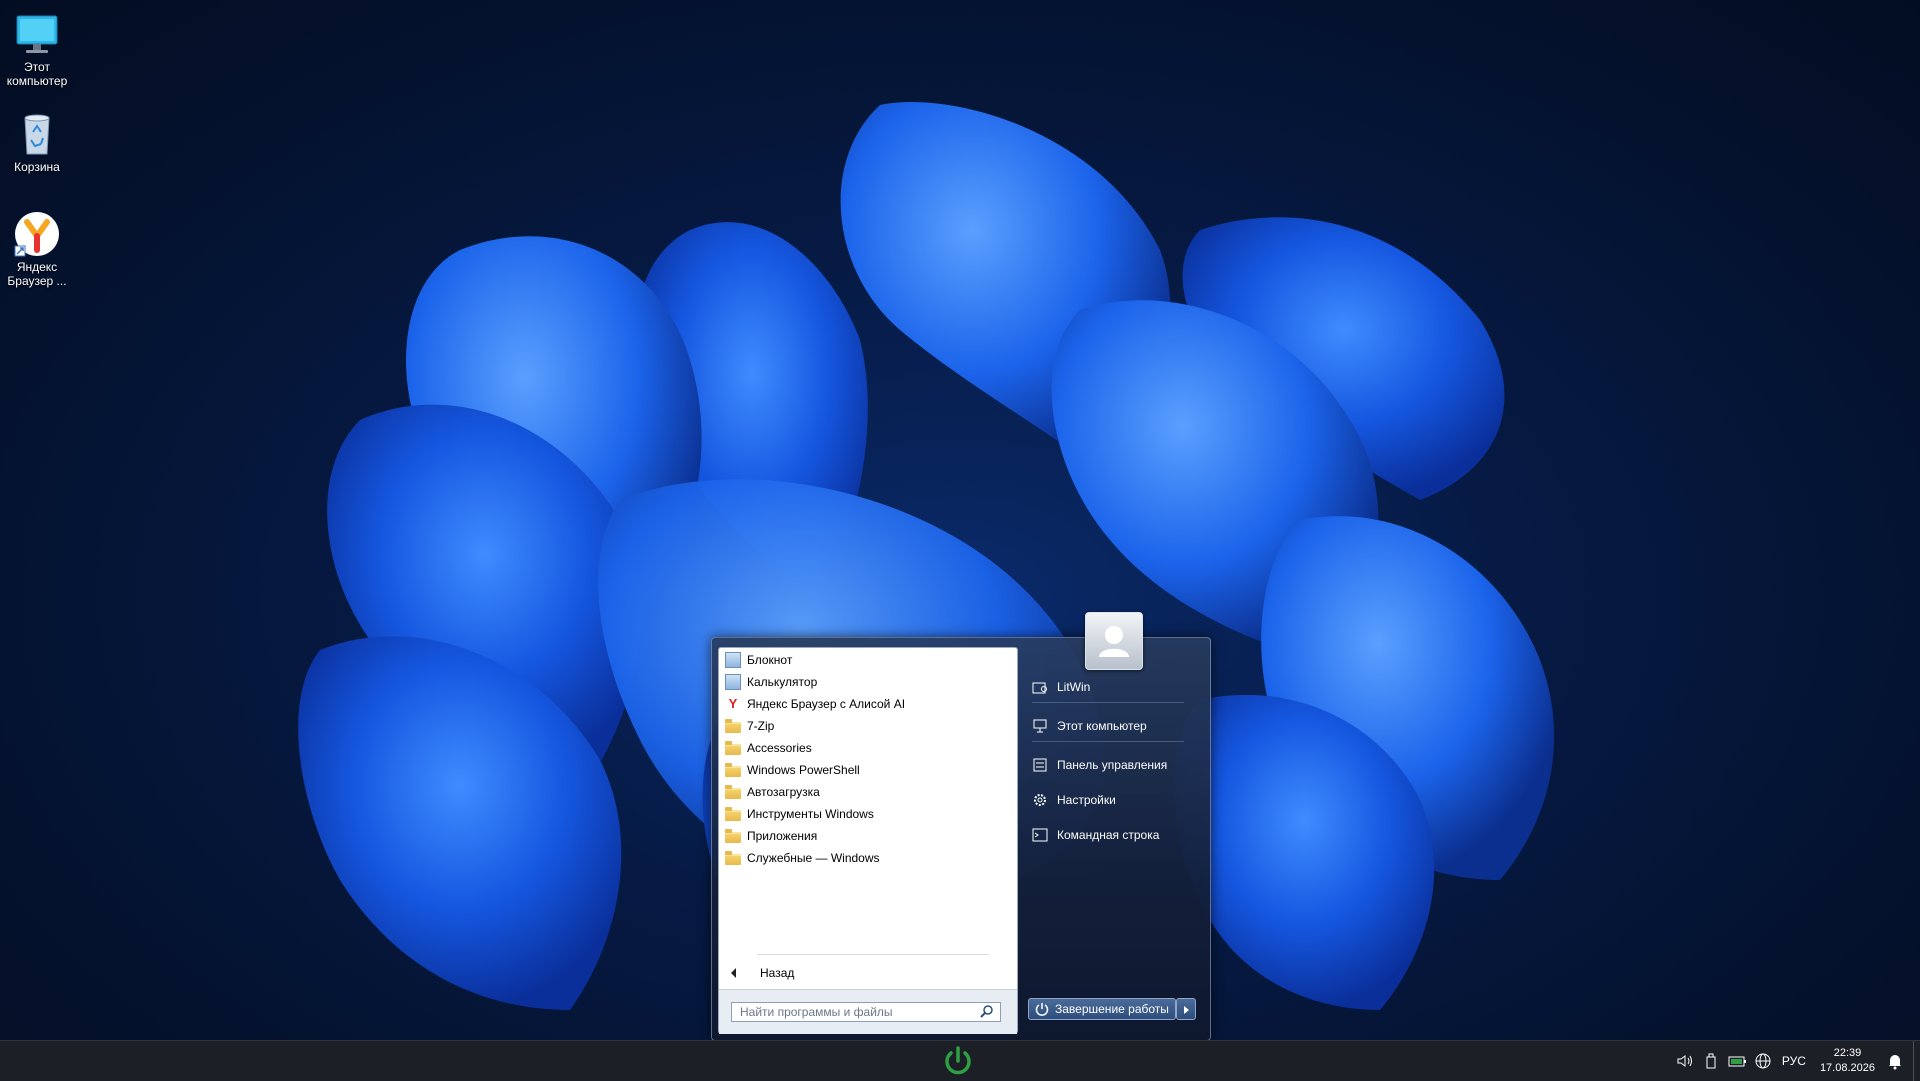 The height and width of the screenshot is (1081, 1920). I want to click on language-indicator: РУС, so click(1794, 1061).